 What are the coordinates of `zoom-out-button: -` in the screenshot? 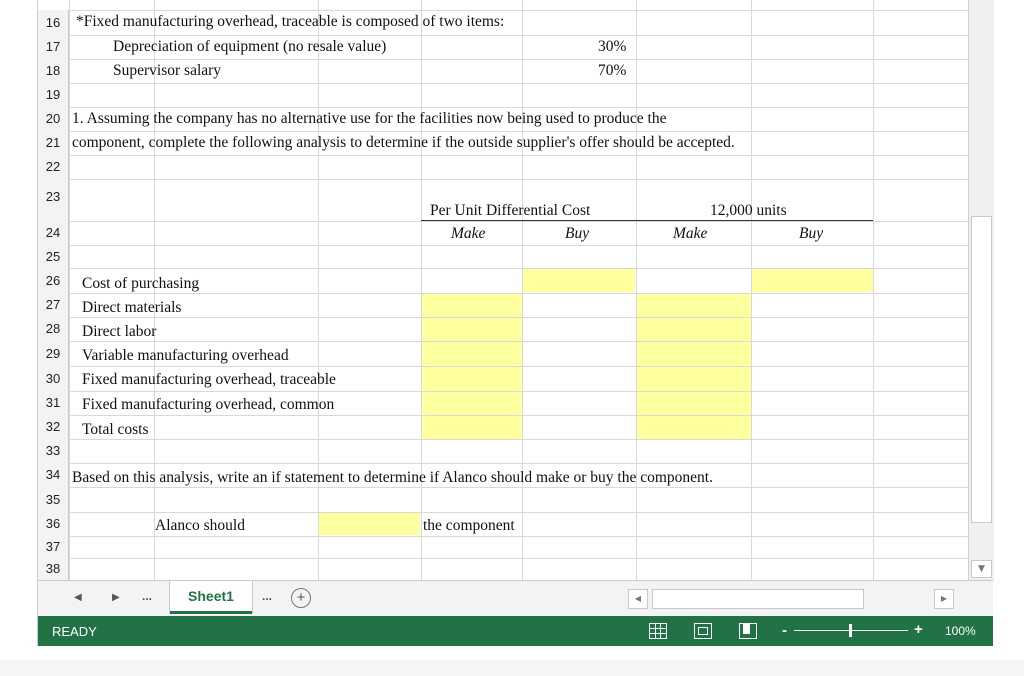 It's located at (784, 630).